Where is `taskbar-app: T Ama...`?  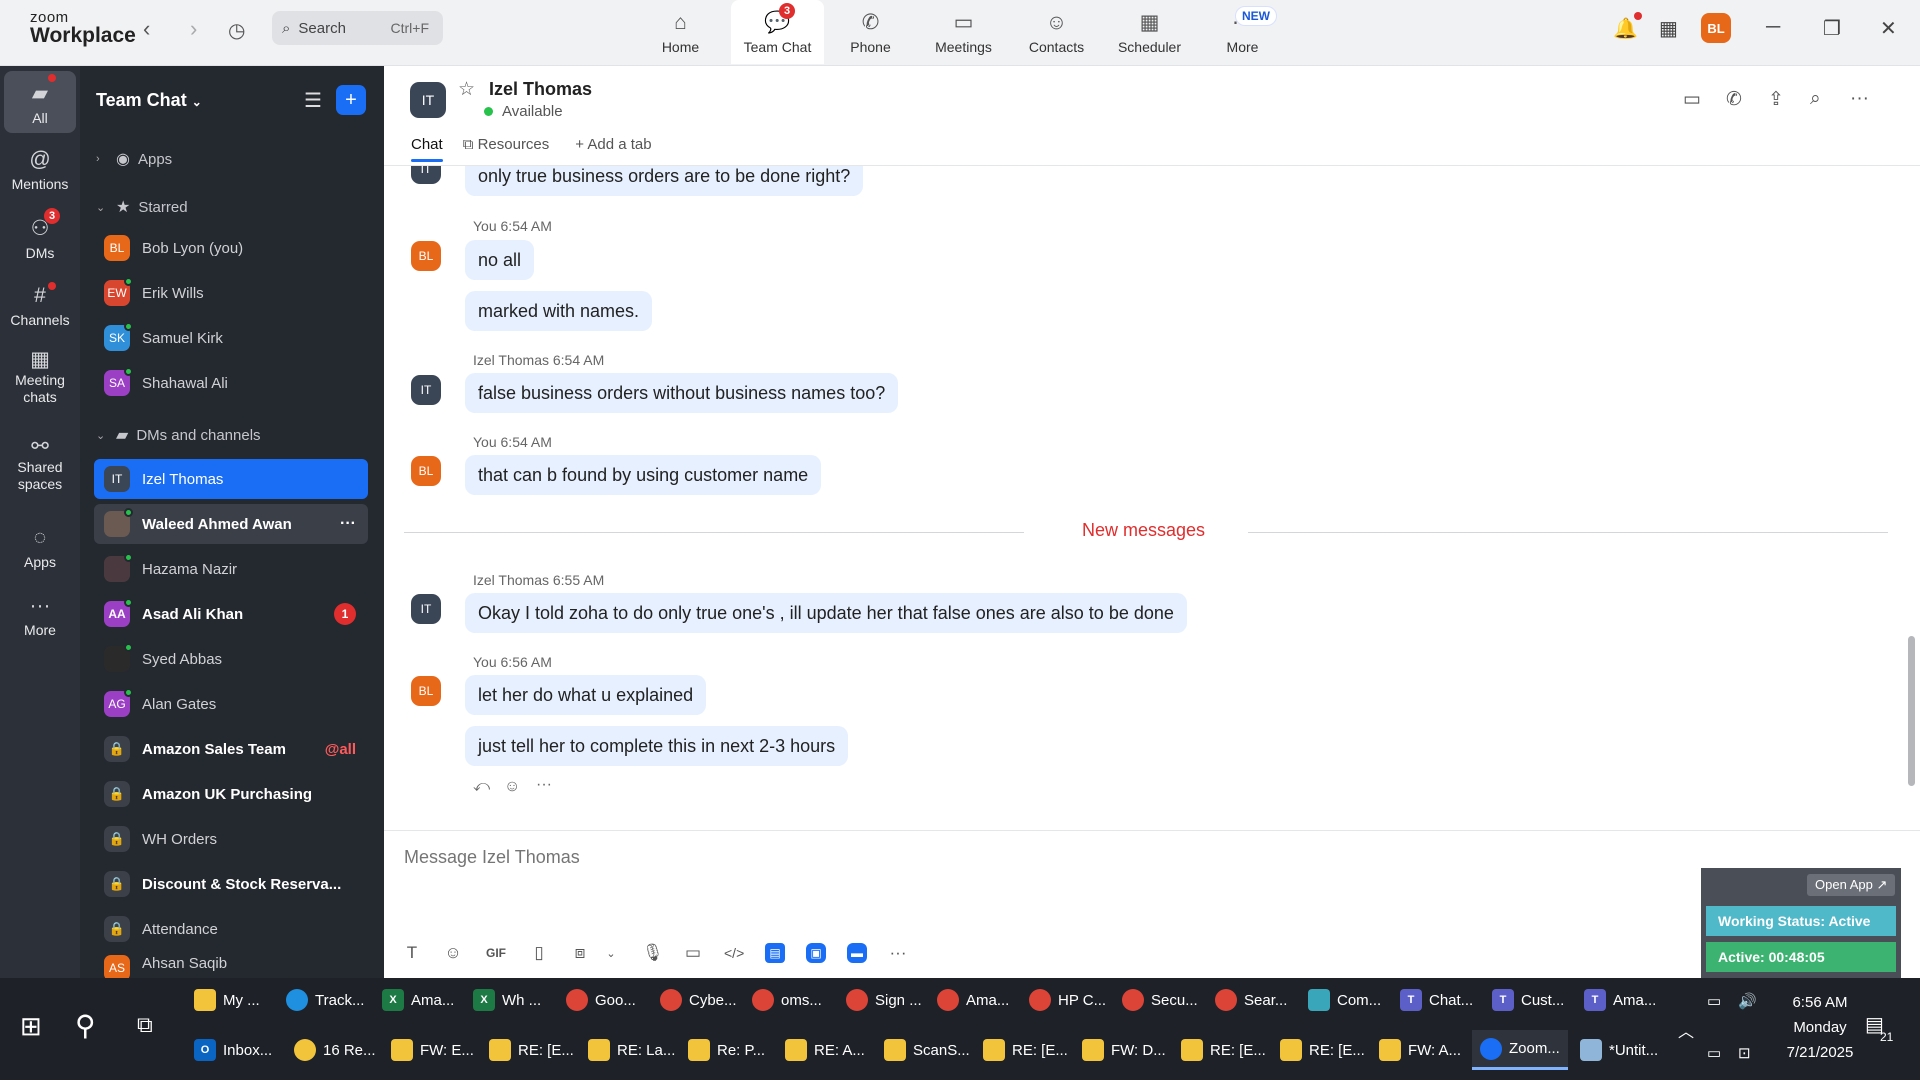
taskbar-app: T Ama... is located at coordinates (1620, 1000).